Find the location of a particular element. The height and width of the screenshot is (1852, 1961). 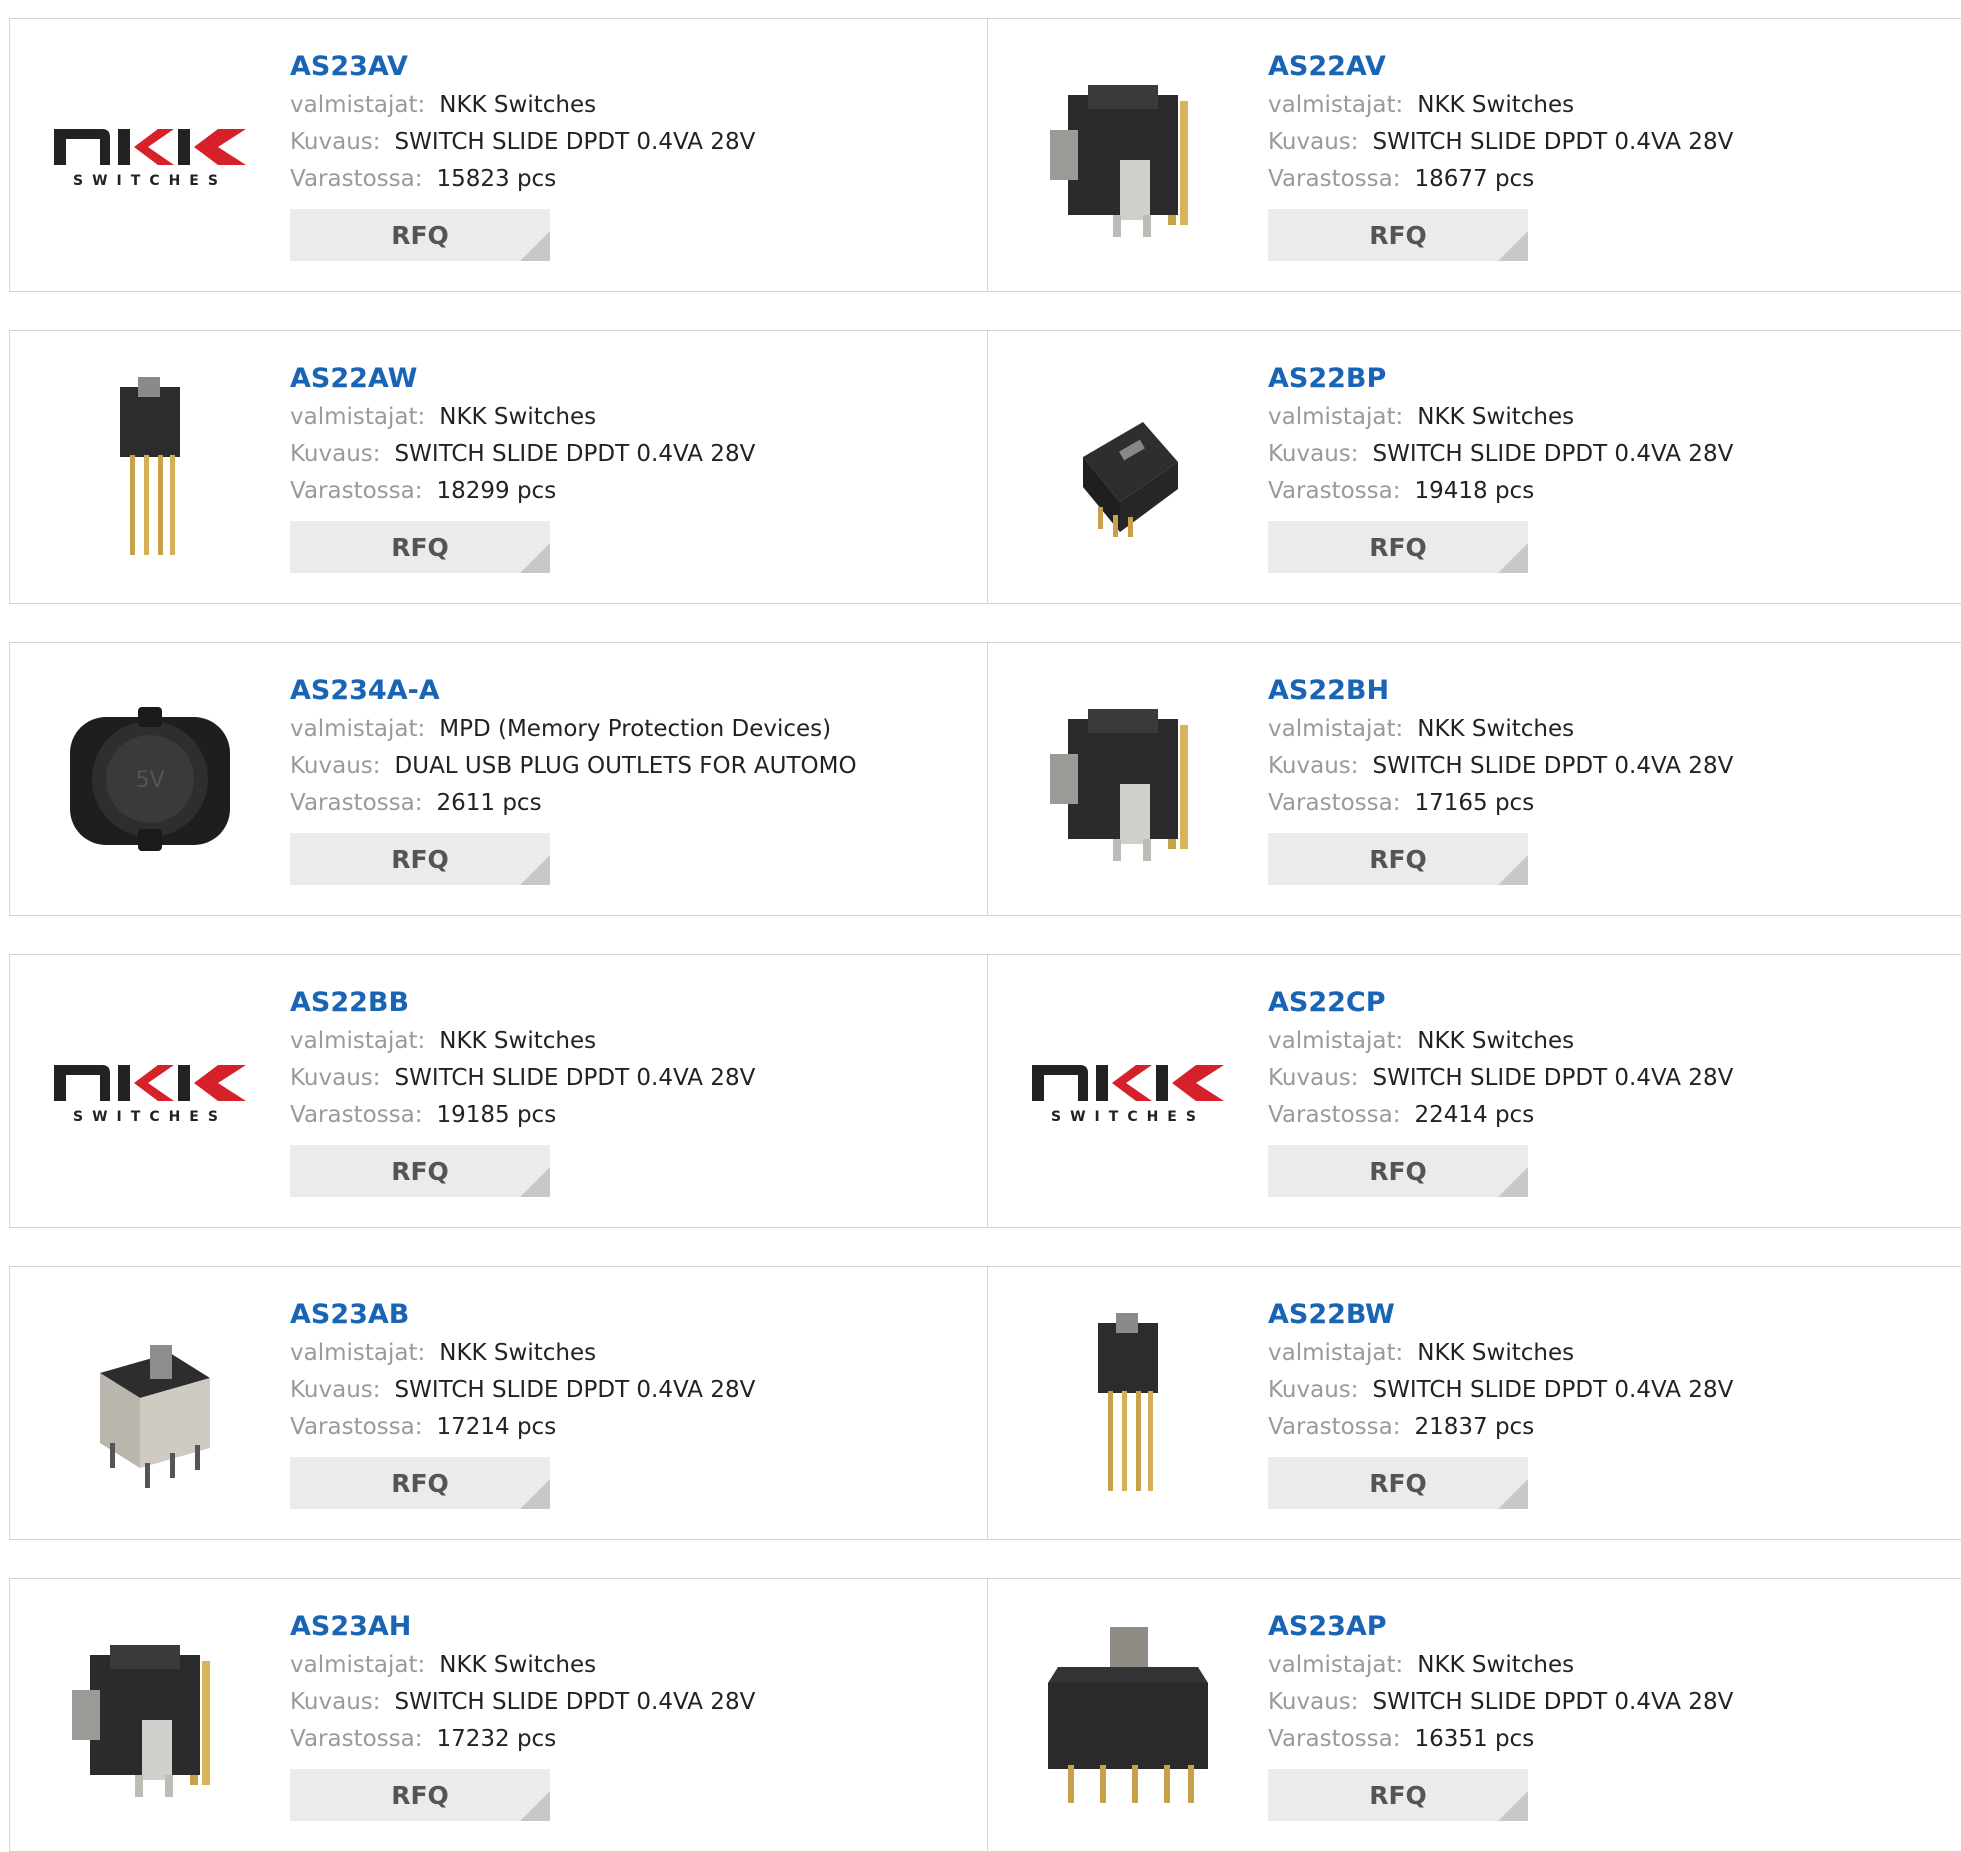

product-part-number-link: AS22CP is located at coordinates (1598, 1003).